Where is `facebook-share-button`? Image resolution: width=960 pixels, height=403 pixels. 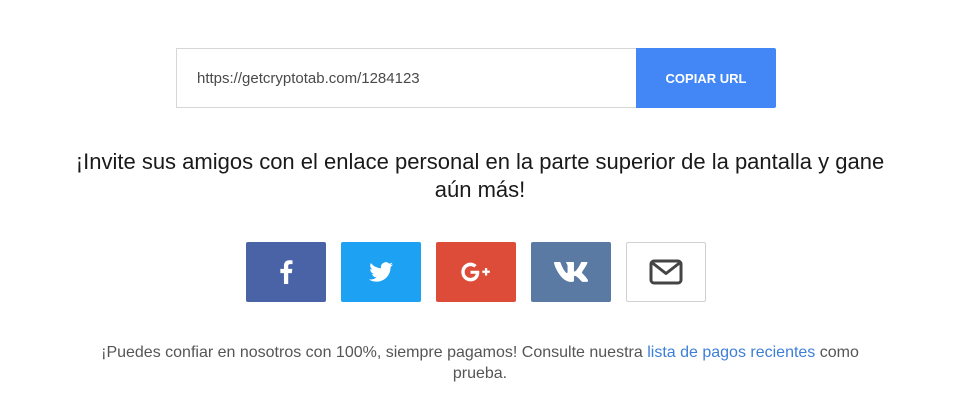
facebook-share-button is located at coordinates (286, 272).